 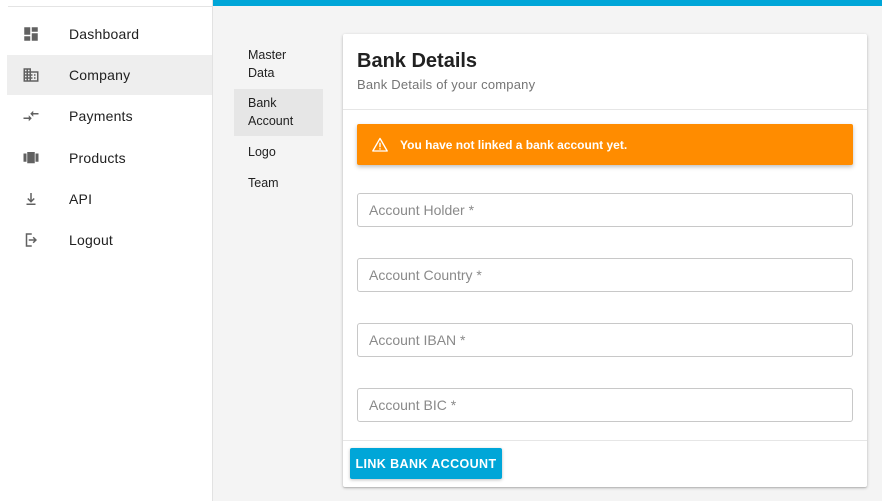 I want to click on account-iban-input, so click(x=605, y=340).